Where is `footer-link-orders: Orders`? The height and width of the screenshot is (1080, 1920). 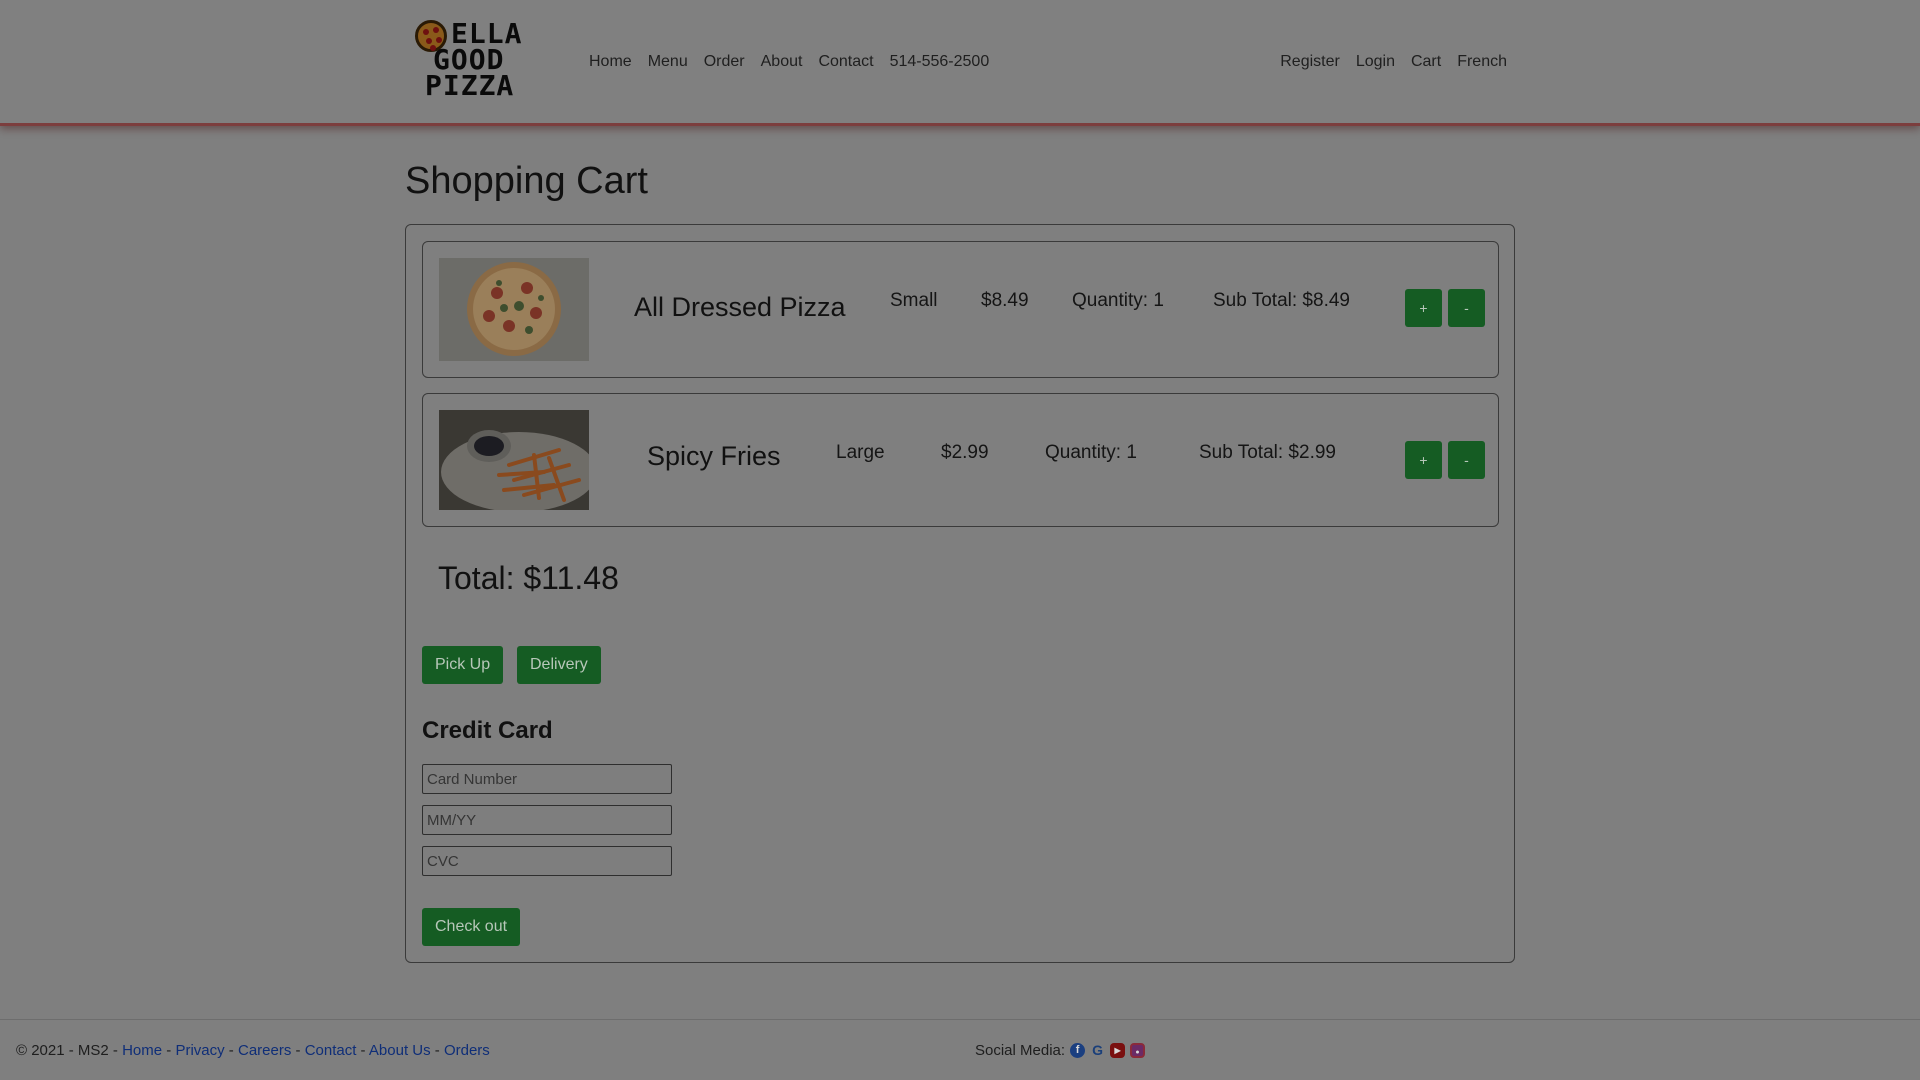 footer-link-orders: Orders is located at coordinates (467, 1050).